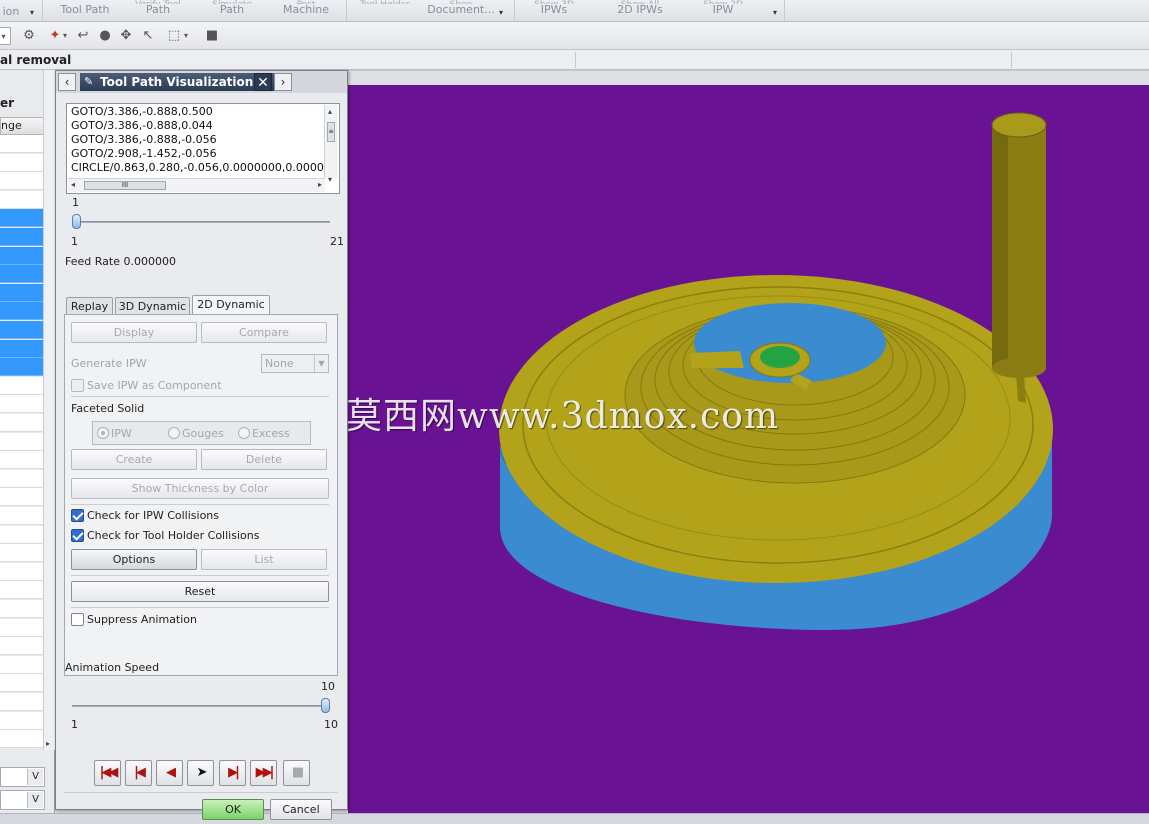 This screenshot has width=1149, height=824. Describe the element at coordinates (107, 773) in the screenshot. I see `rewind-to-start-icon: |◀◀` at that location.